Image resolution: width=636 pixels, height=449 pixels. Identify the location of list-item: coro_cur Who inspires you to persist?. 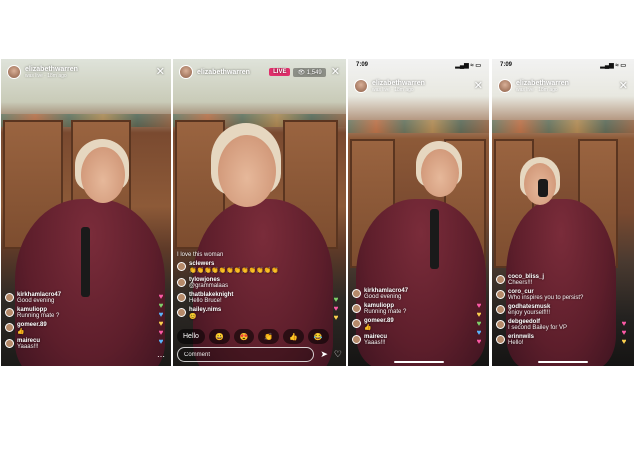
(550, 295).